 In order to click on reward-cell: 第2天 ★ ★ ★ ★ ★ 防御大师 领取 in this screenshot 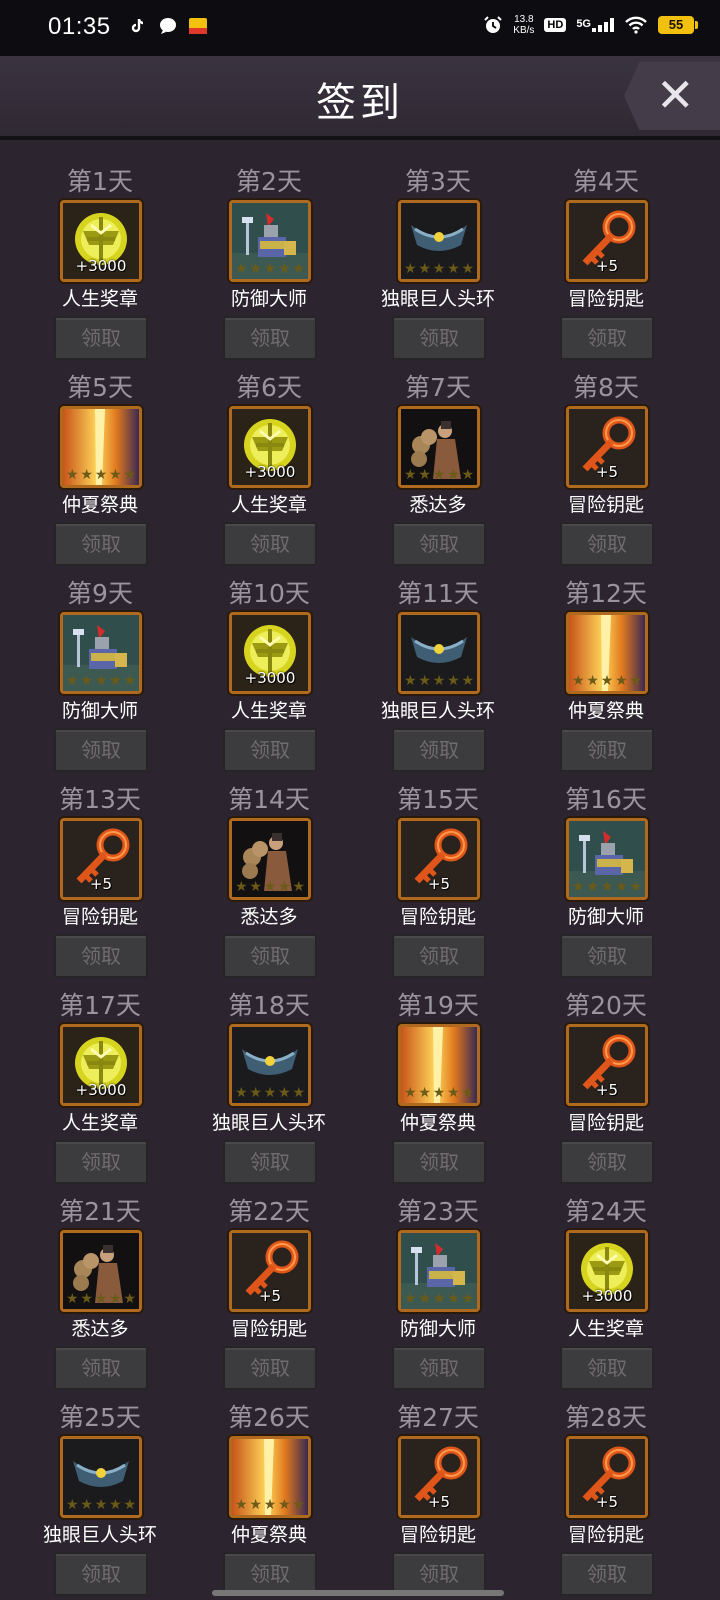, I will do `click(269, 254)`.